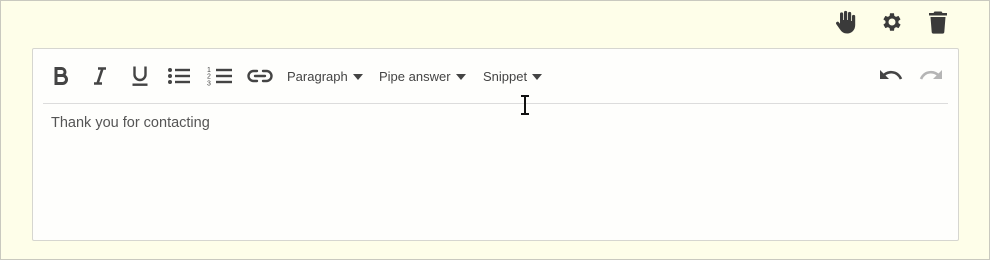 The width and height of the screenshot is (990, 260). I want to click on numbered-list-icon: 1 2 3, so click(219, 77).